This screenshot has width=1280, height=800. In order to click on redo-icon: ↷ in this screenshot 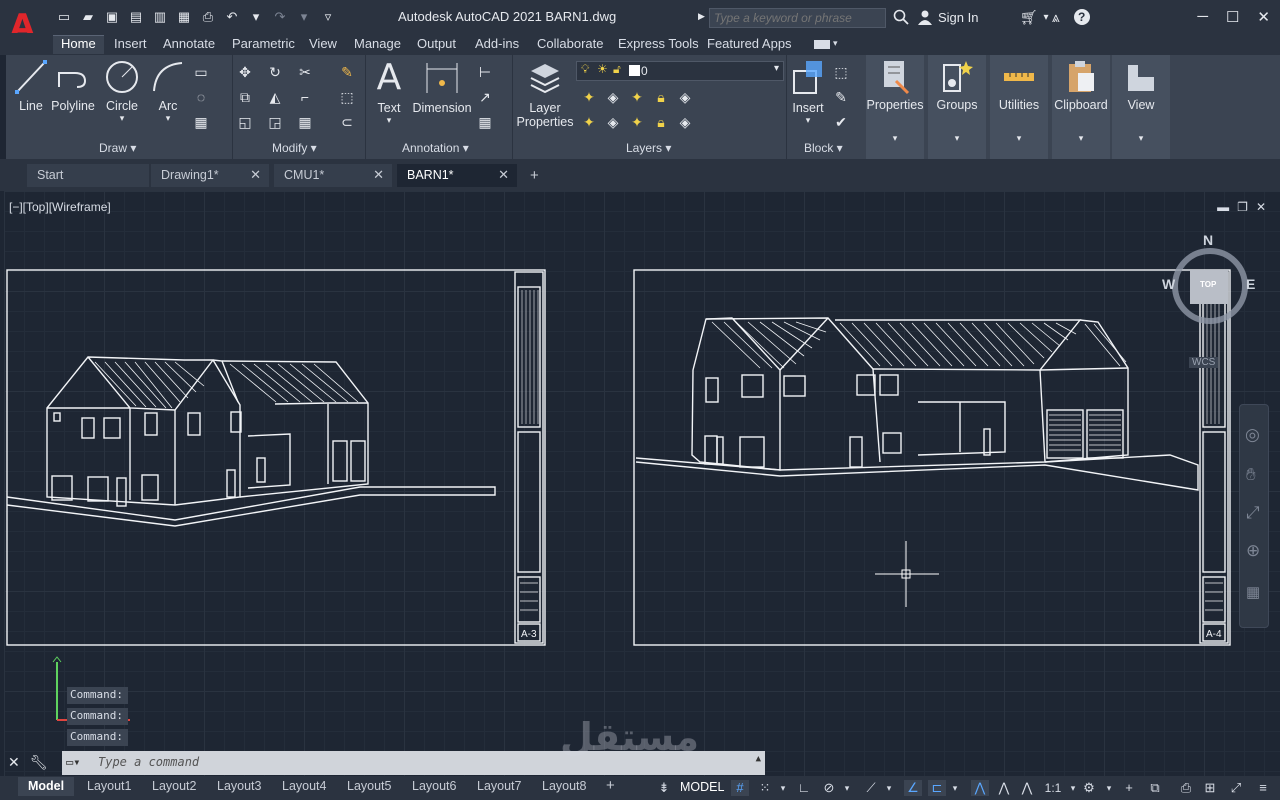, I will do `click(280, 17)`.